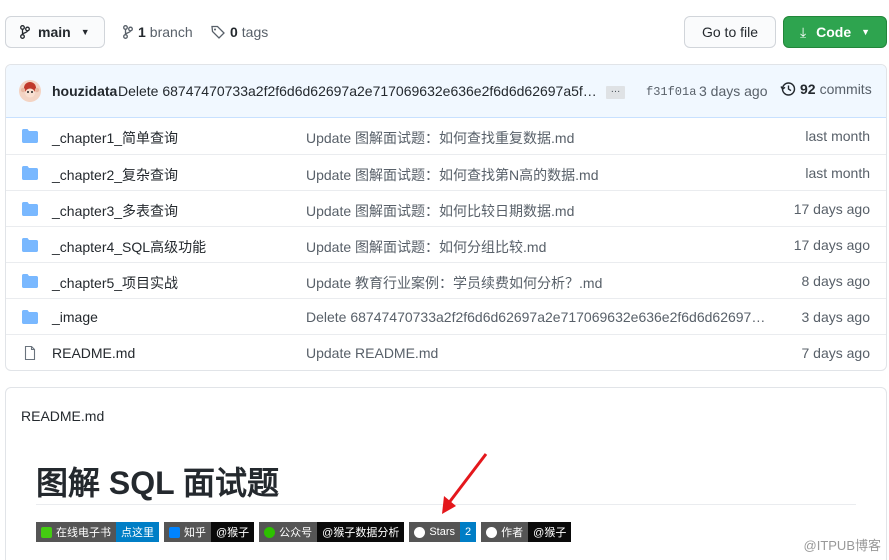  I want to click on file-name: _chapter5_项目实战, so click(115, 283).